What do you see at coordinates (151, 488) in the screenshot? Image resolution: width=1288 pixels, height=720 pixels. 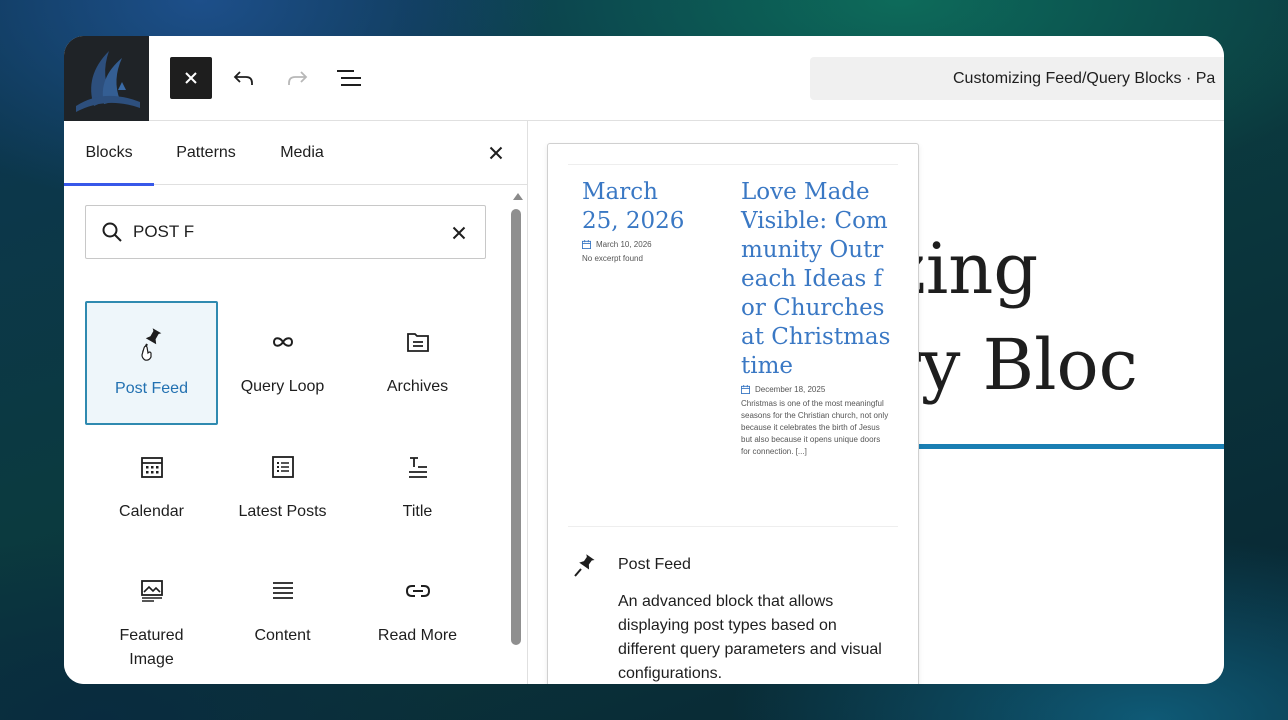 I see `block-calendar: Calendar` at bounding box center [151, 488].